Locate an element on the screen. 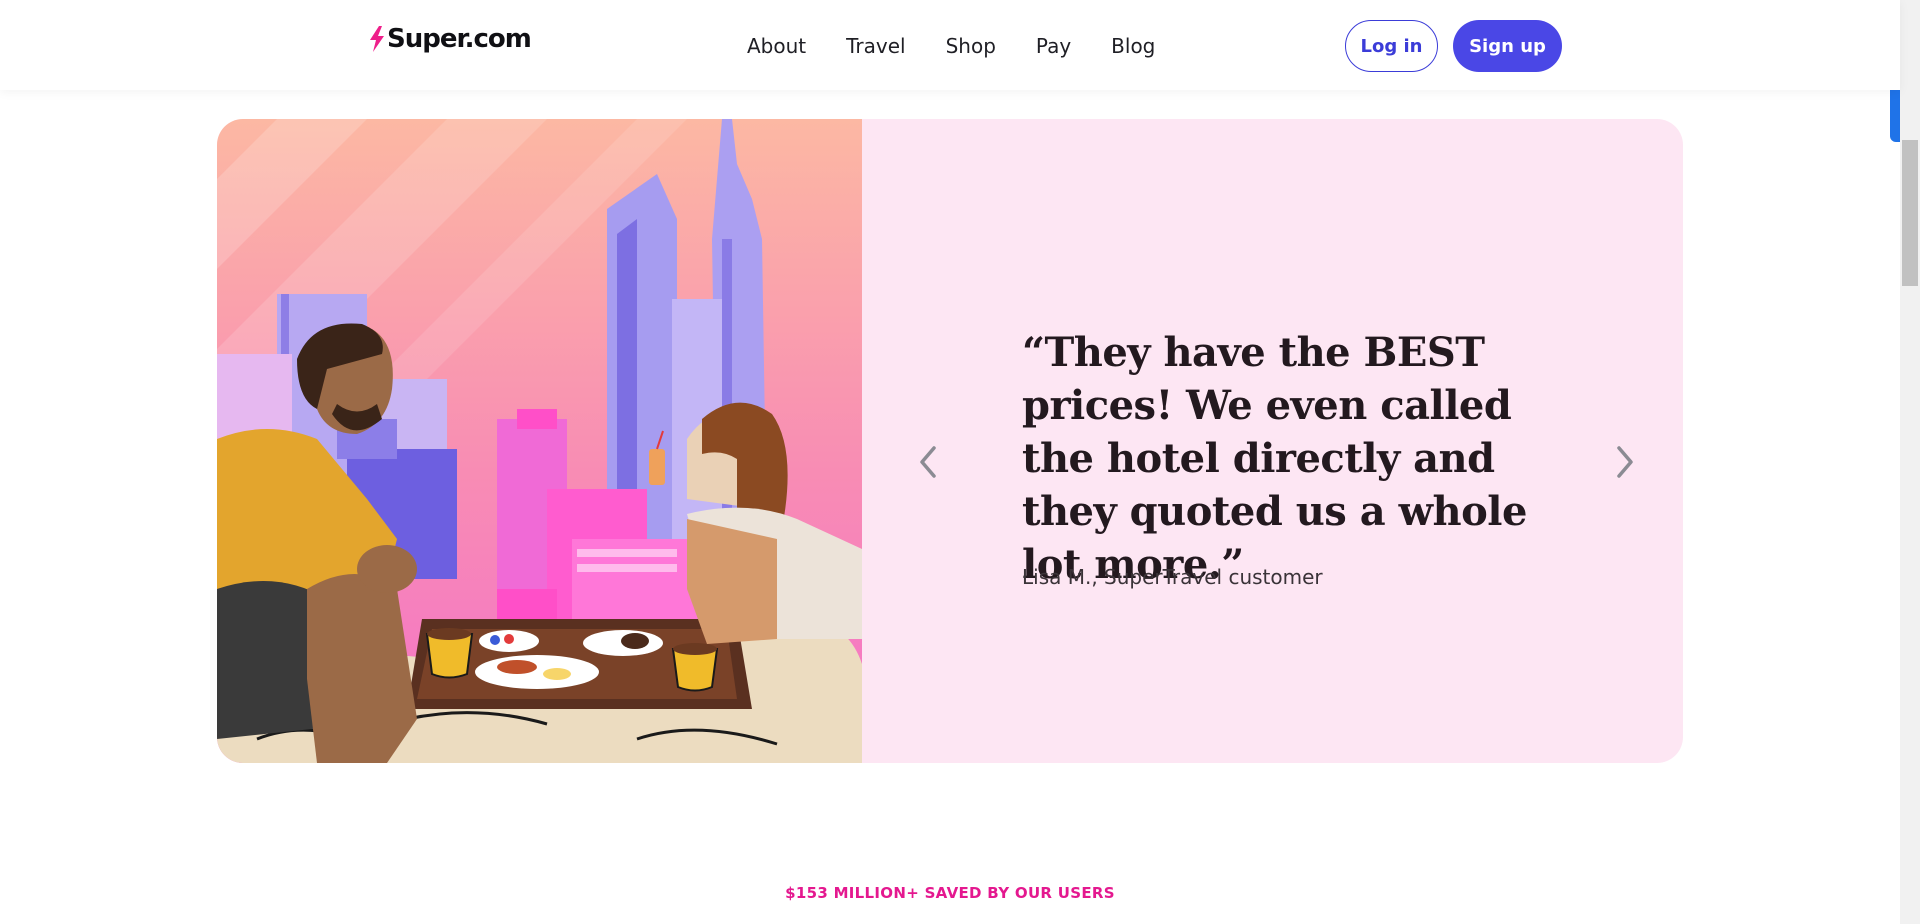  nav-about: About is located at coordinates (776, 46).